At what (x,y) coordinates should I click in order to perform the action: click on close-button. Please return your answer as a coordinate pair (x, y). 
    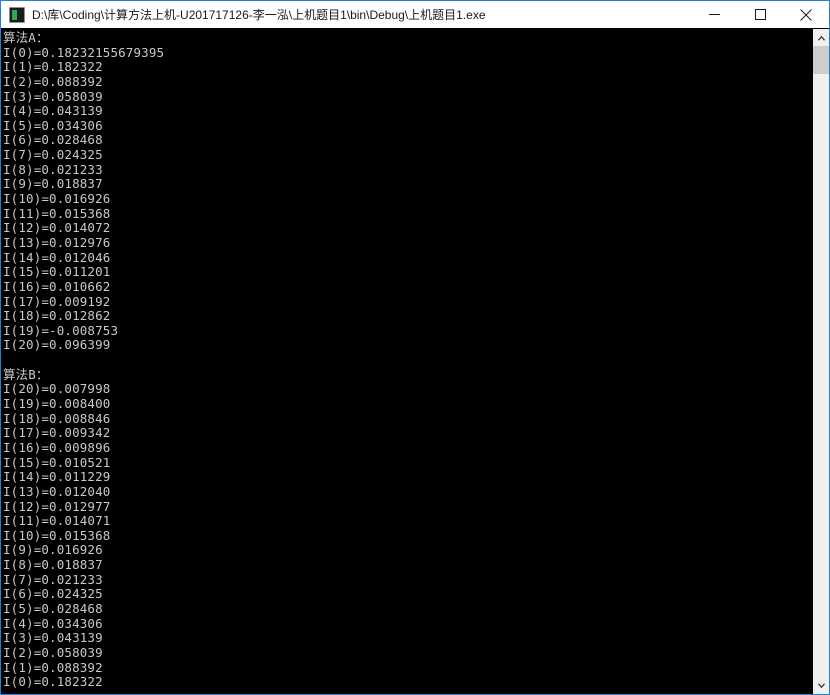
    Looking at the image, I should click on (806, 14).